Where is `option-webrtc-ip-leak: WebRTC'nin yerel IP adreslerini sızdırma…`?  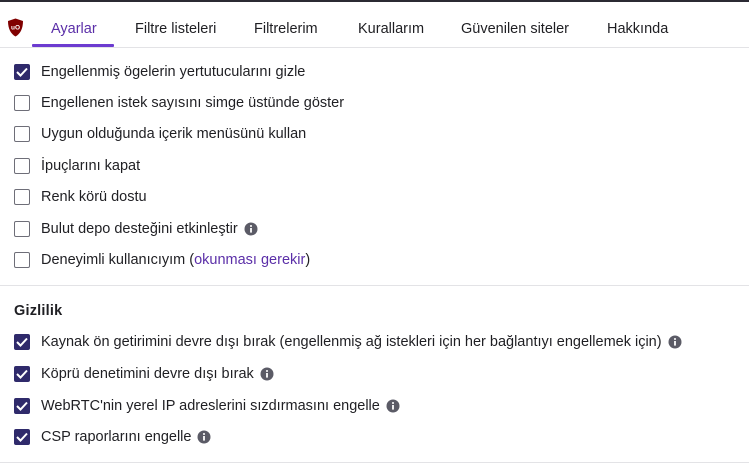
option-webrtc-ip-leak: WebRTC'nin yerel IP adreslerini sızdırma… is located at coordinates (207, 406).